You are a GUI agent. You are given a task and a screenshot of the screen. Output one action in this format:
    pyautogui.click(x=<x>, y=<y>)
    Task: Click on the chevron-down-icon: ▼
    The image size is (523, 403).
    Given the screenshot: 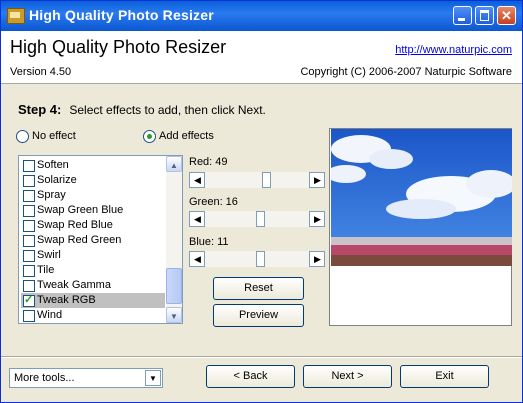 What is the action you would take?
    pyautogui.click(x=153, y=378)
    